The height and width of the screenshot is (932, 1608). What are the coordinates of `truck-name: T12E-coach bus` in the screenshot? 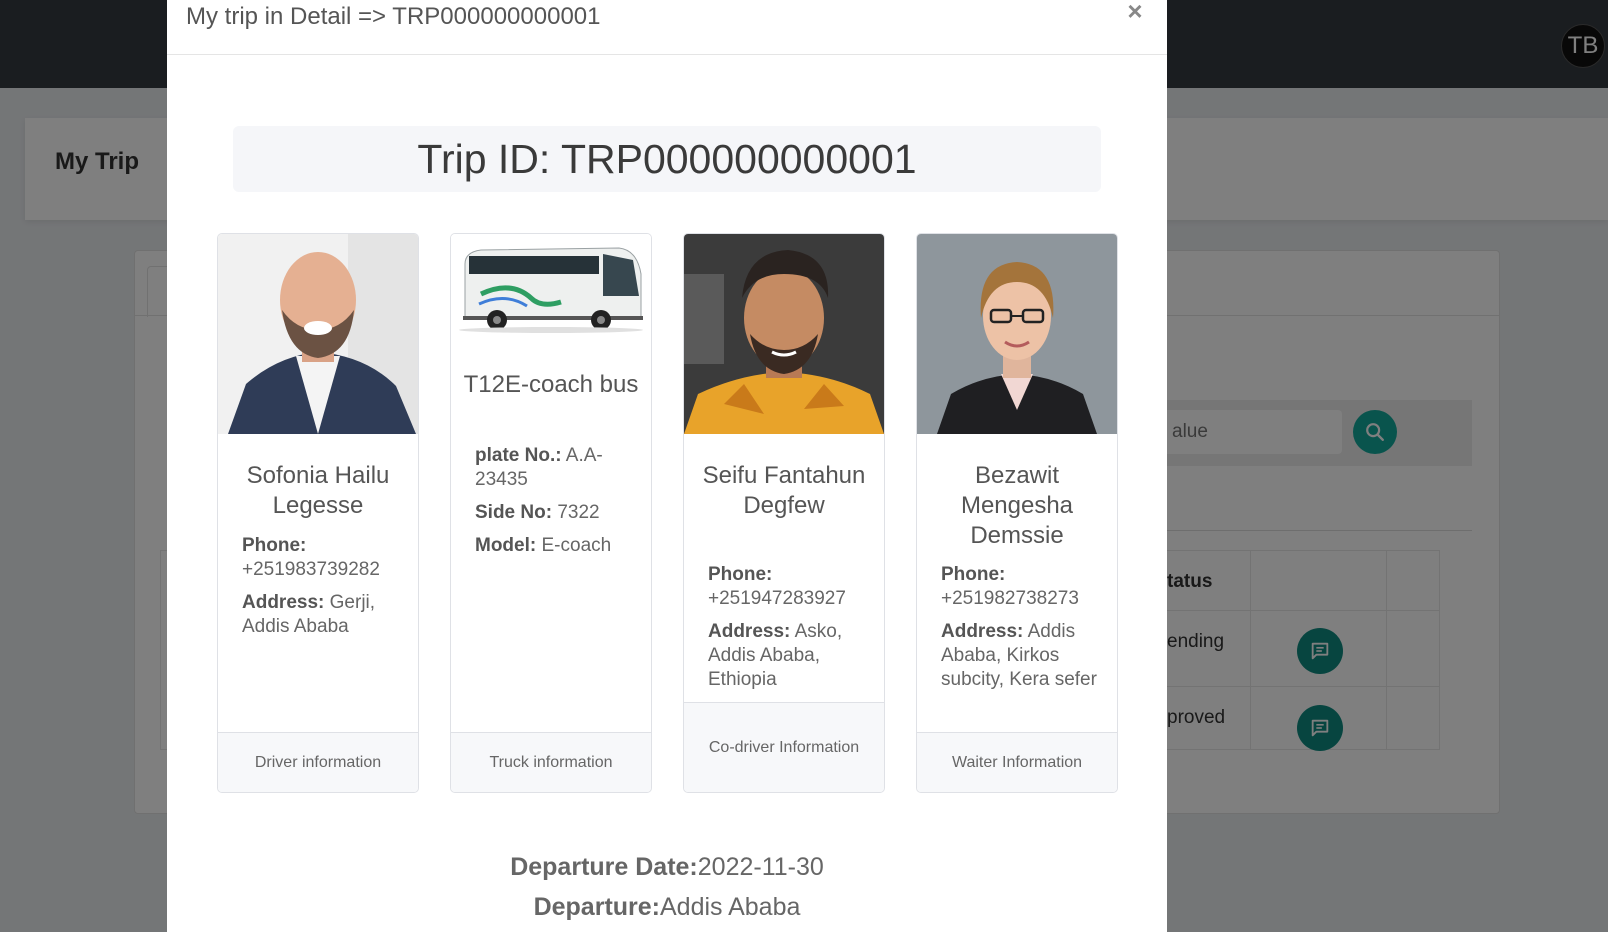 It's located at (551, 384).